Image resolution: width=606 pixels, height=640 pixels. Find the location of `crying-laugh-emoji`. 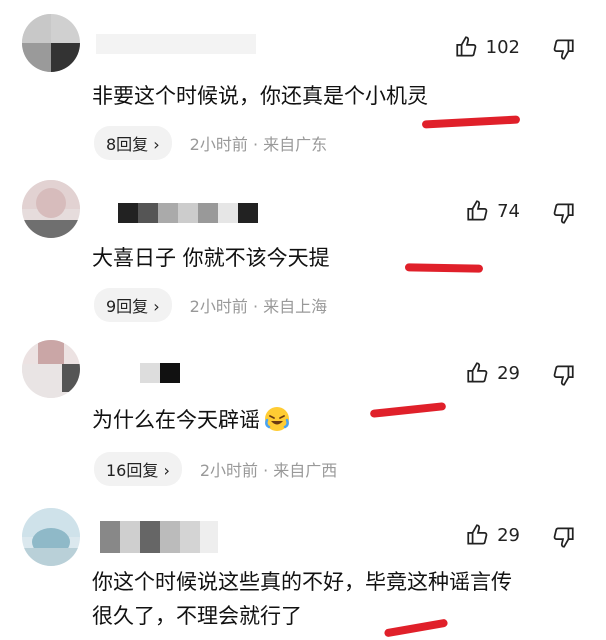

crying-laugh-emoji is located at coordinates (277, 419).